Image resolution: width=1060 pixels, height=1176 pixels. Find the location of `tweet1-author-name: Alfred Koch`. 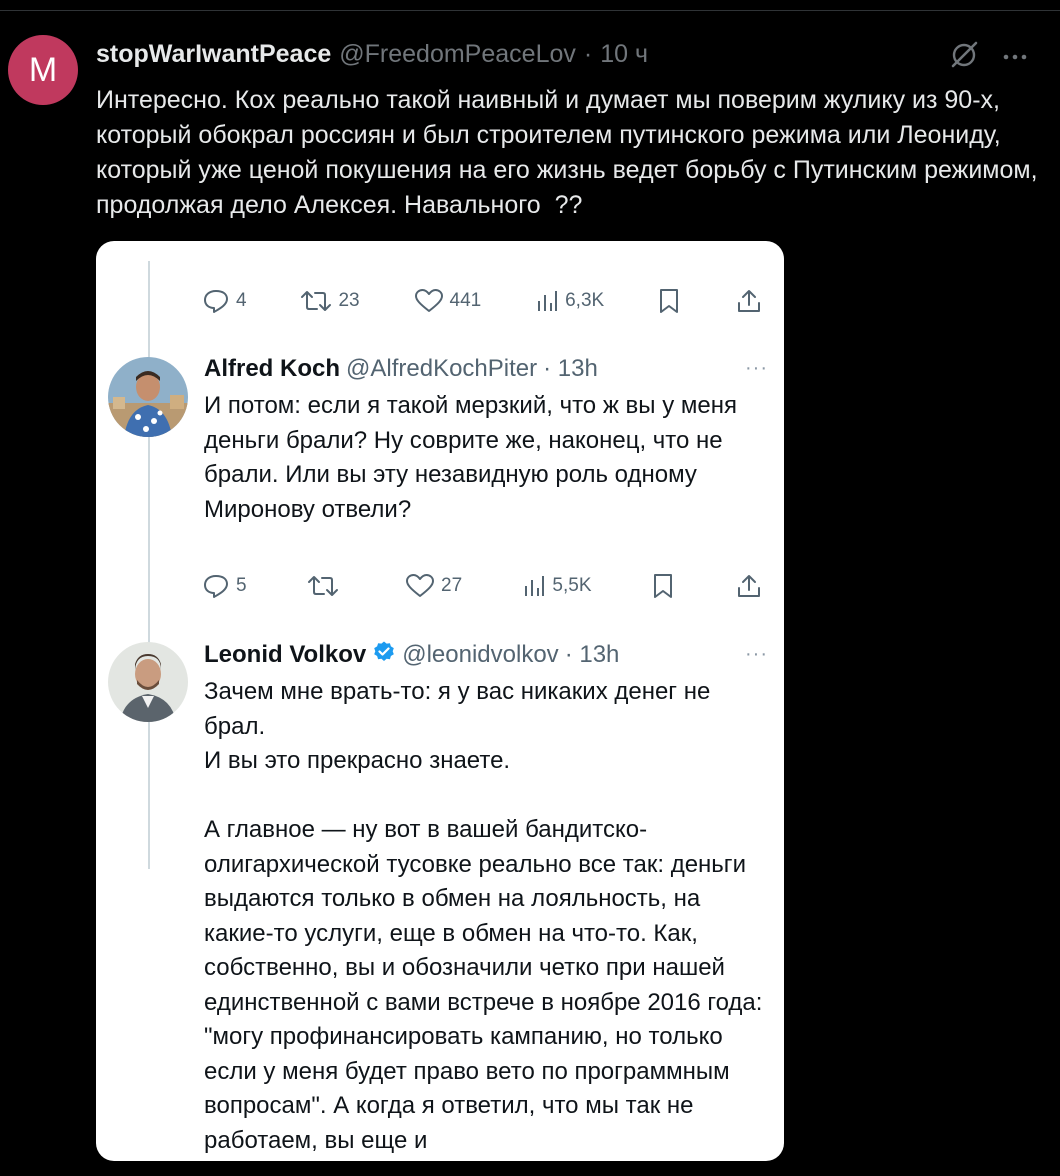

tweet1-author-name: Alfred Koch is located at coordinates (272, 369).